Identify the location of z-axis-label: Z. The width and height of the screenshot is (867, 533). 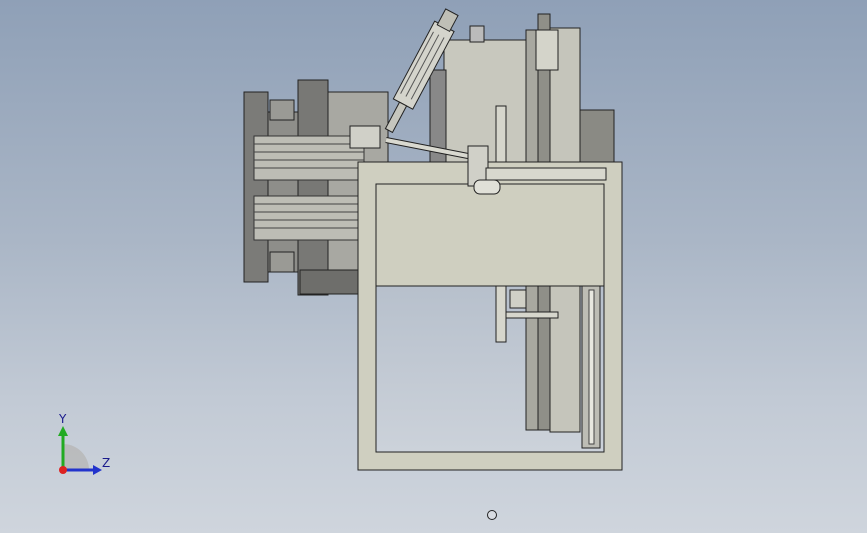
(106, 463).